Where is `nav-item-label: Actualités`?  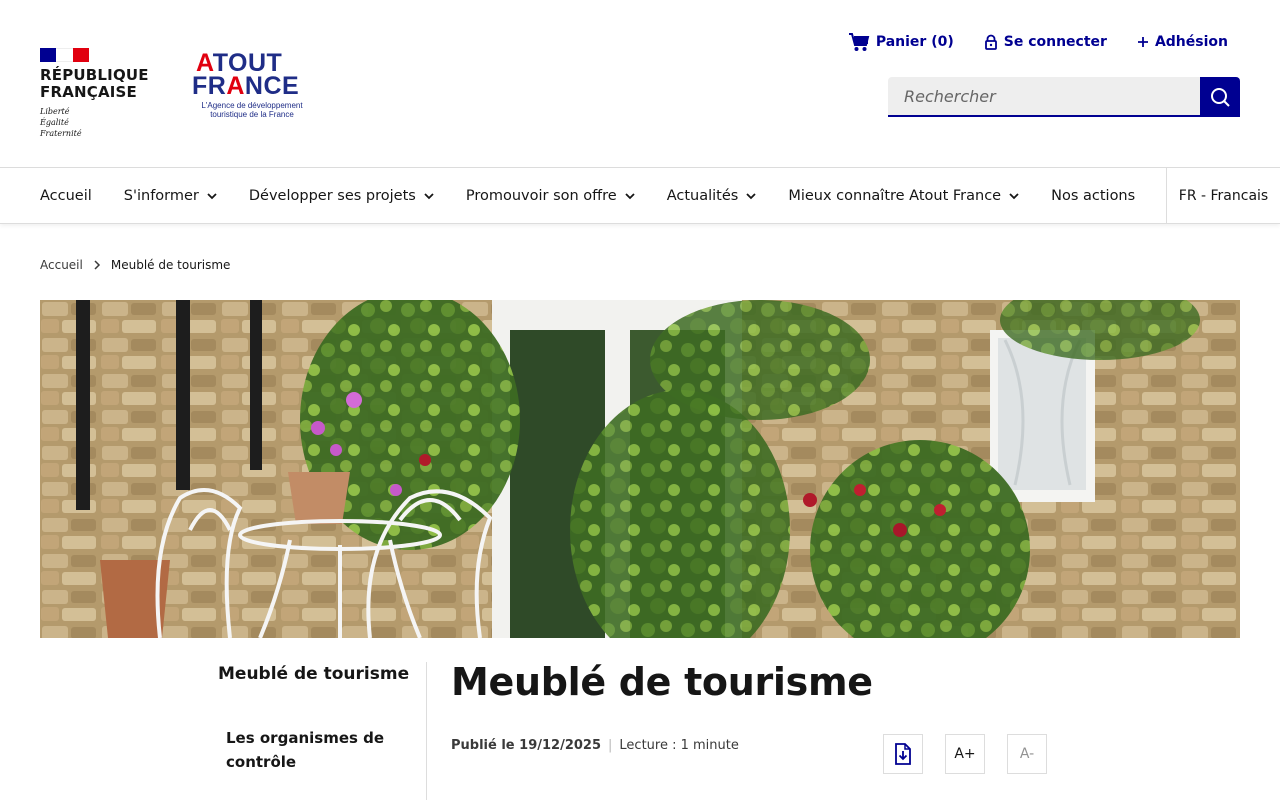
nav-item-label: Actualités is located at coordinates (702, 196).